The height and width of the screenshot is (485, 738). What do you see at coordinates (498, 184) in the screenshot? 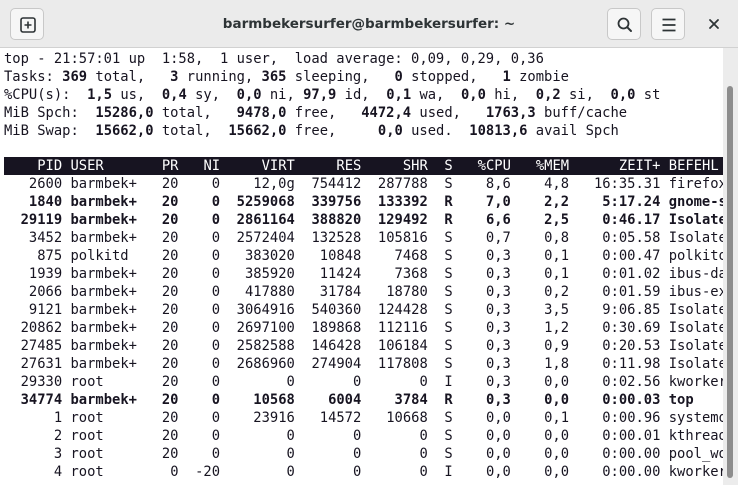
I see `cell-cpu: 8,6` at bounding box center [498, 184].